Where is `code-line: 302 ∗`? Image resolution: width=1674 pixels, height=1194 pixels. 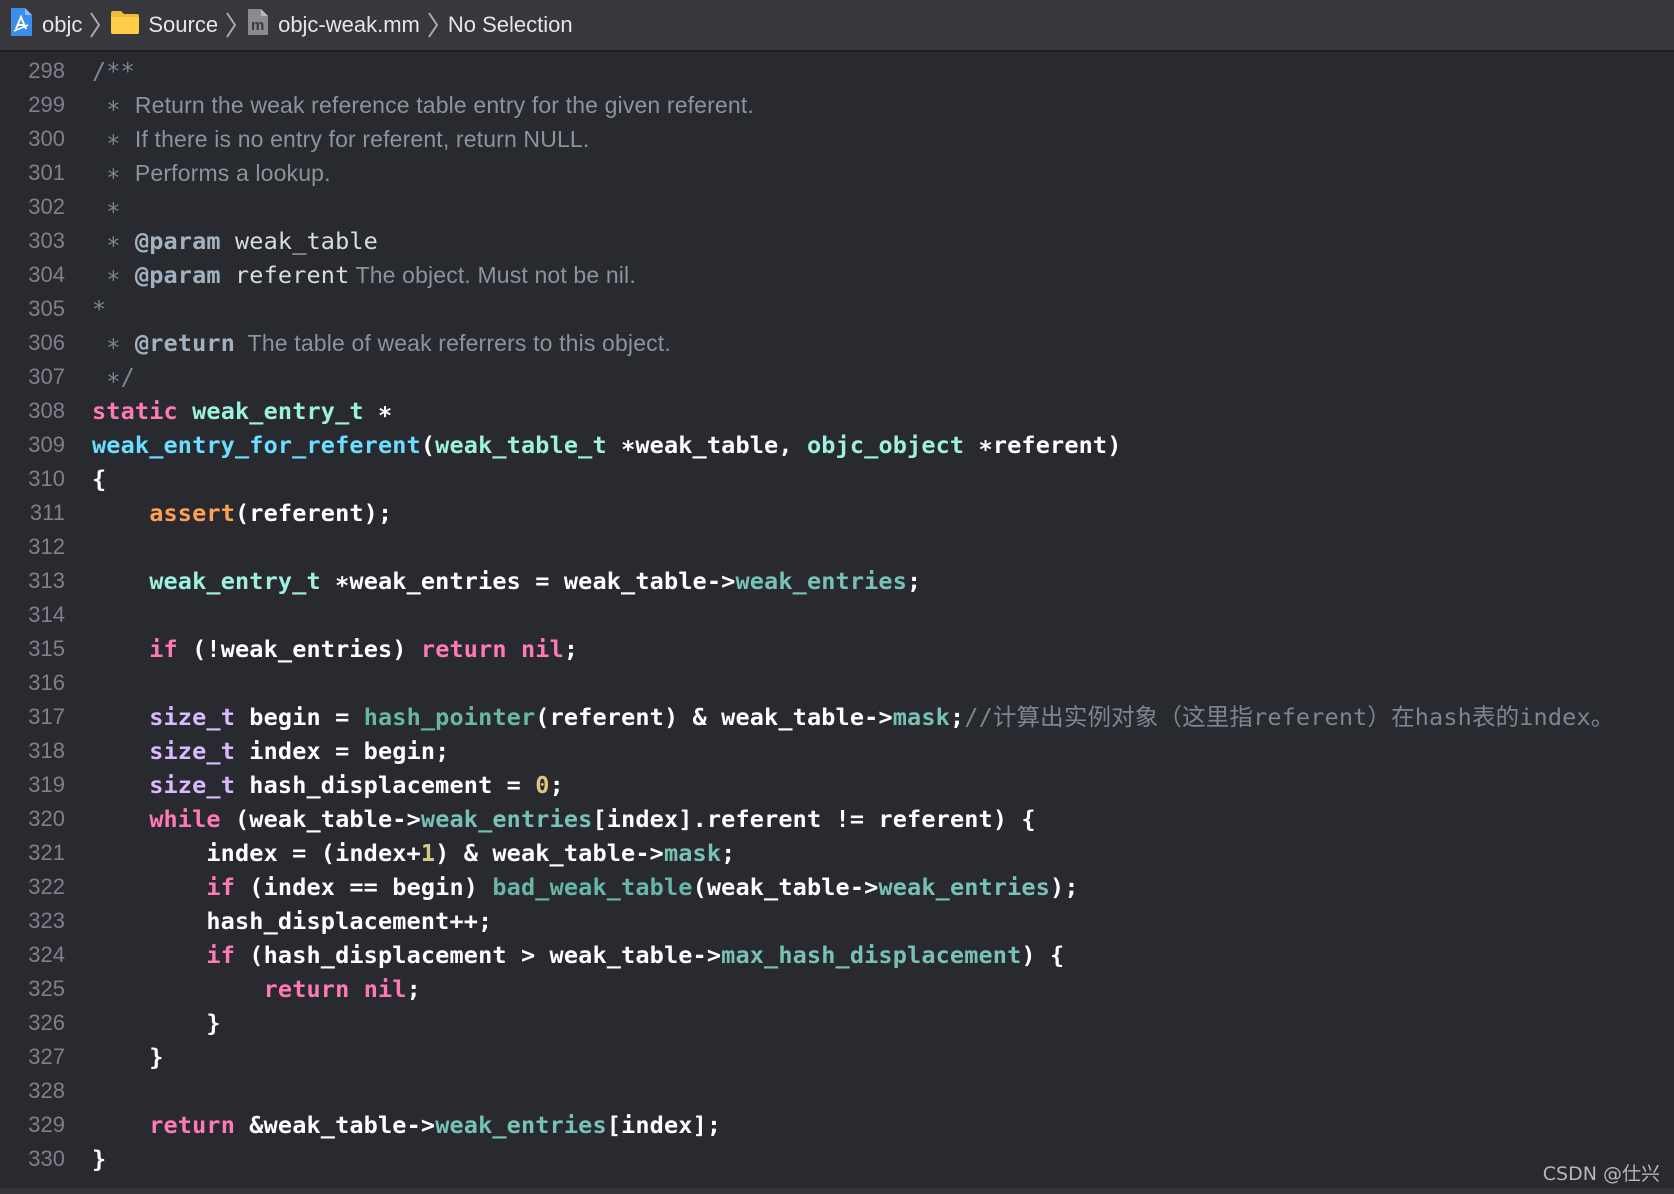 code-line: 302 ∗ is located at coordinates (837, 207).